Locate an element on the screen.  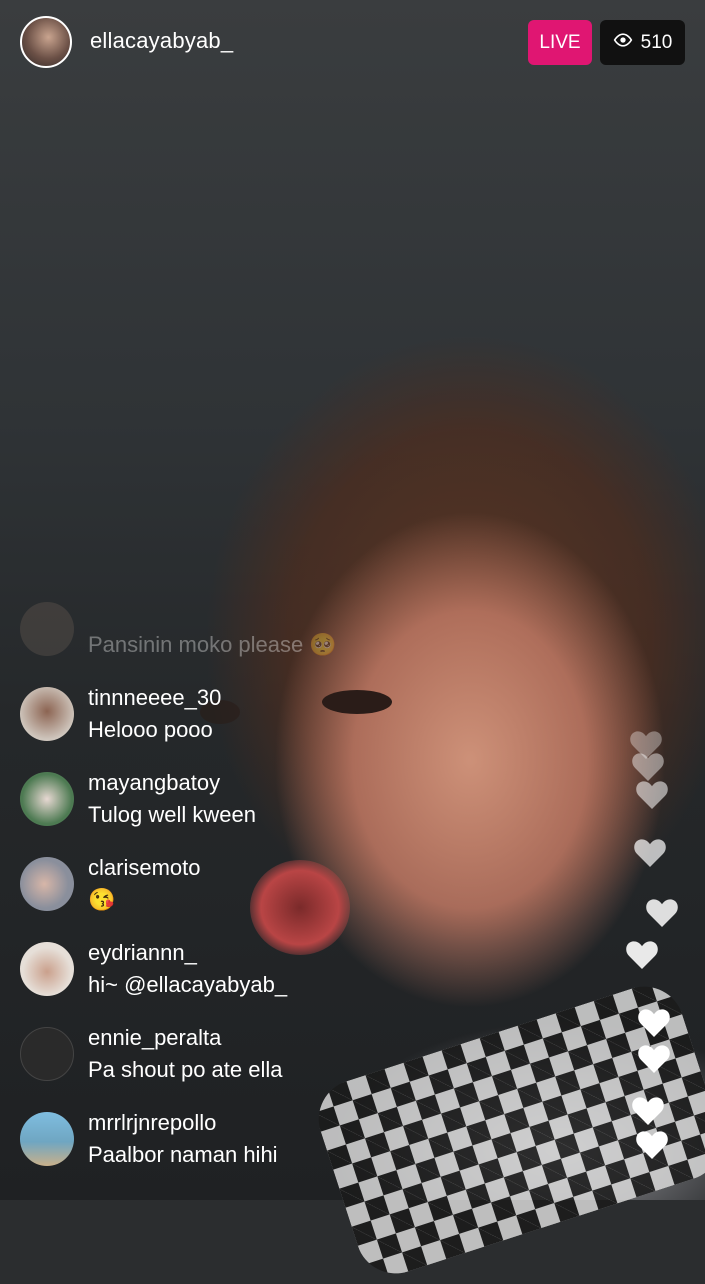
comment-message: Pansinin moko please 🥺 is located at coordinates (212, 644).